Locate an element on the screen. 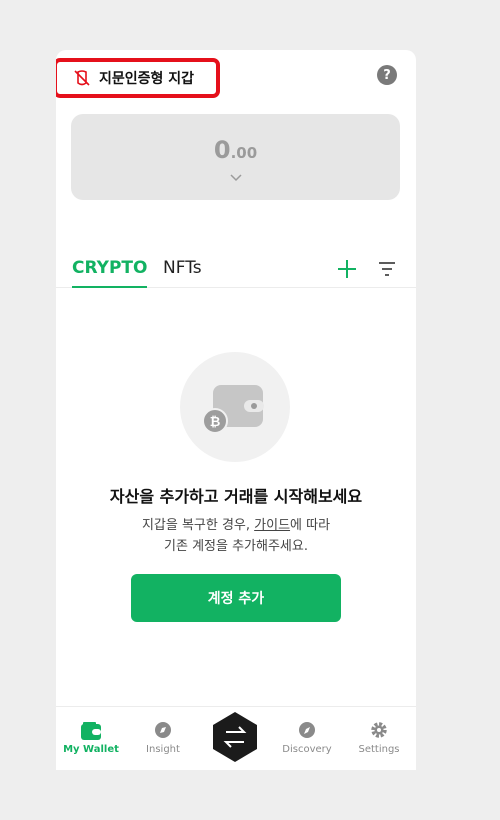 Image resolution: width=500 pixels, height=820 pixels. add-account-button: 계정 추가 is located at coordinates (236, 598).